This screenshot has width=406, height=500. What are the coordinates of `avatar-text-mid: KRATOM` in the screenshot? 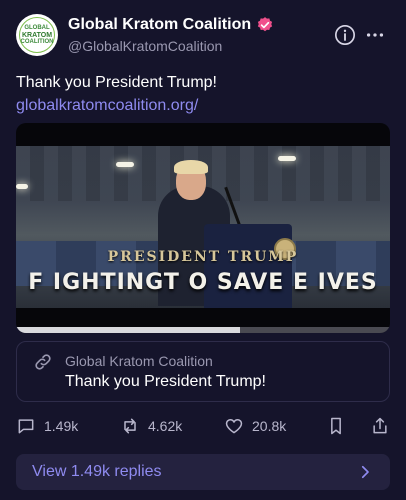 It's located at (37, 35).